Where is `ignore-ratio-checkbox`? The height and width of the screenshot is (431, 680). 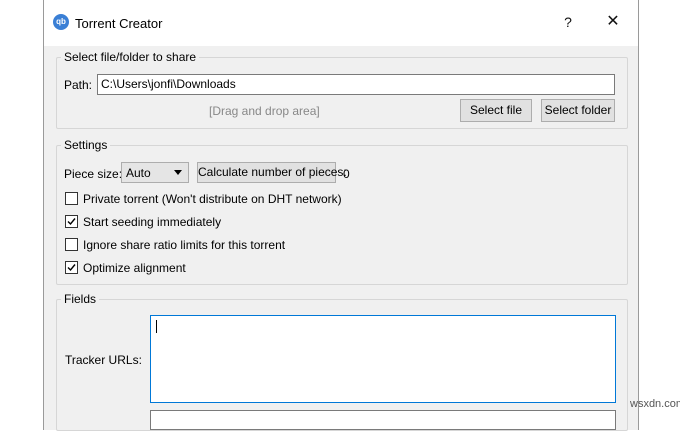
ignore-ratio-checkbox is located at coordinates (71, 244).